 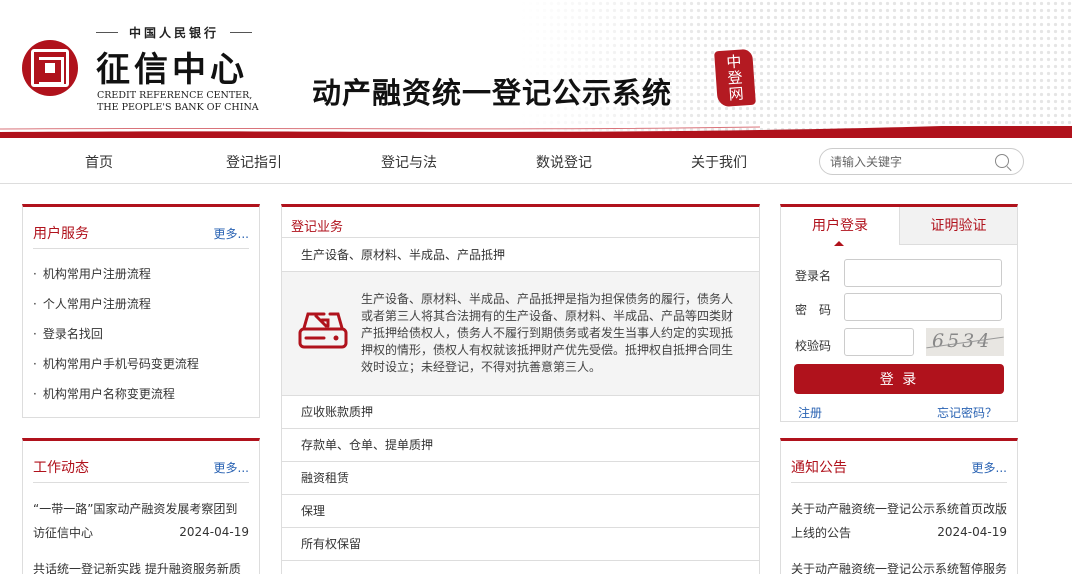 I want to click on login-panel: 用户登录 证明验证 登录名 密 码 校验码 6534 登 录 注册 忘记密码？, so click(x=899, y=313).